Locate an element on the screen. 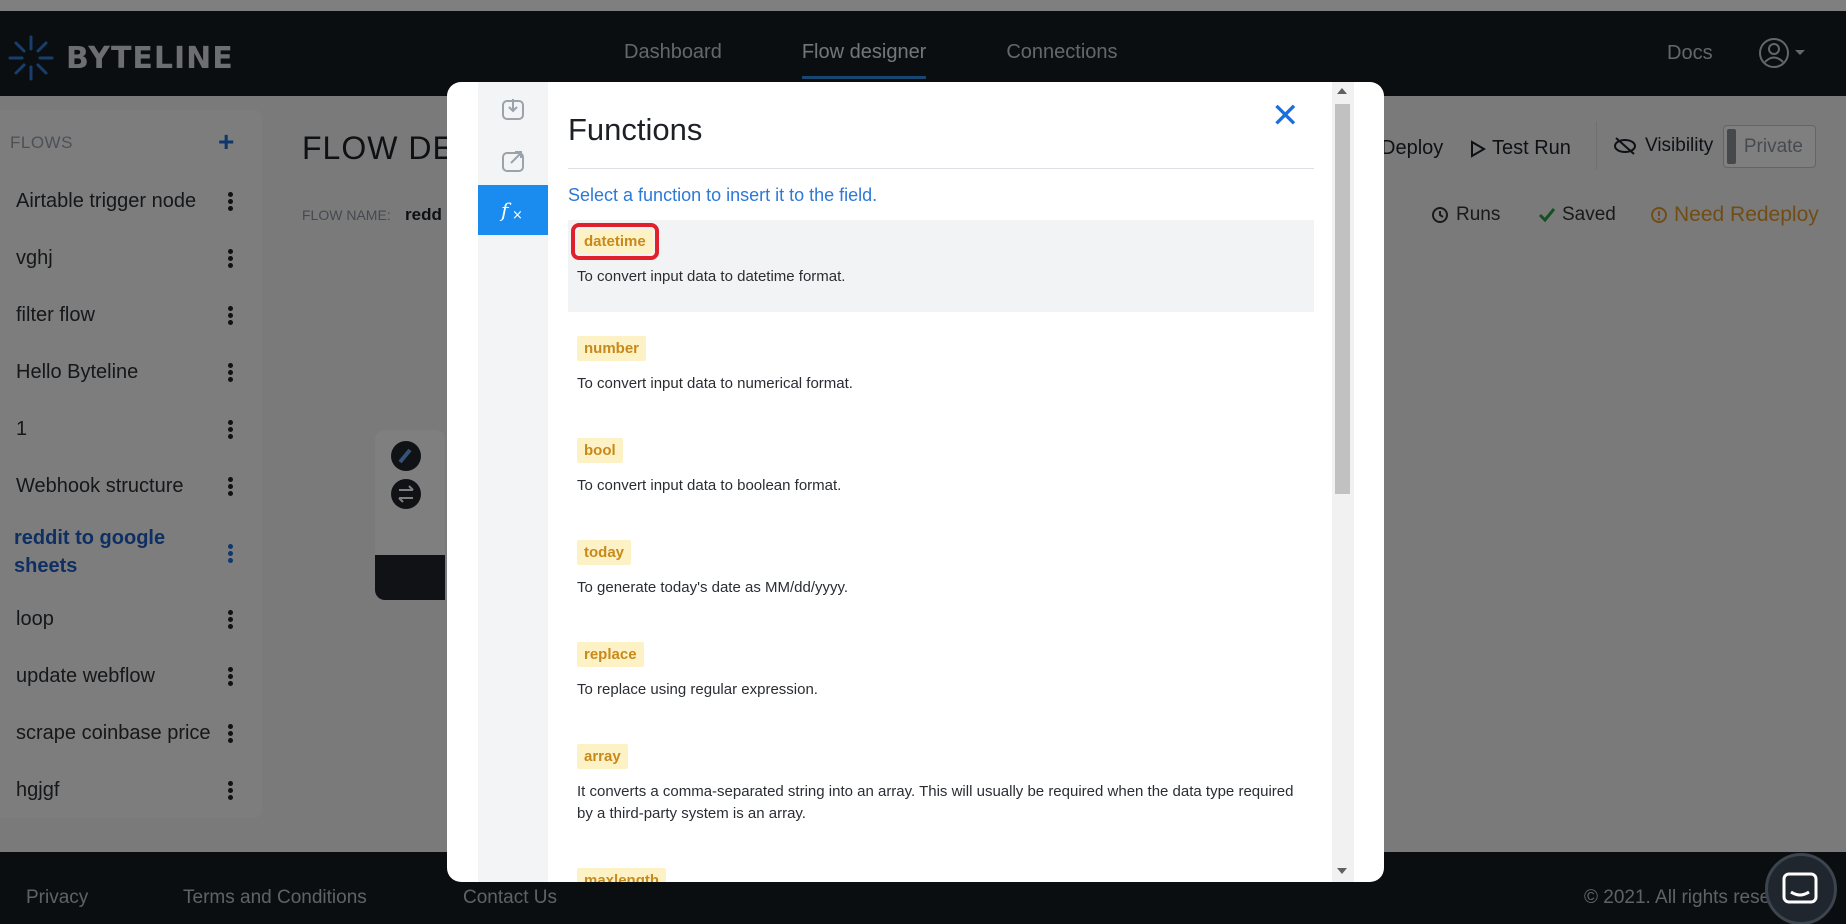 Image resolution: width=1846 pixels, height=924 pixels. function-tag: maxlength is located at coordinates (622, 875).